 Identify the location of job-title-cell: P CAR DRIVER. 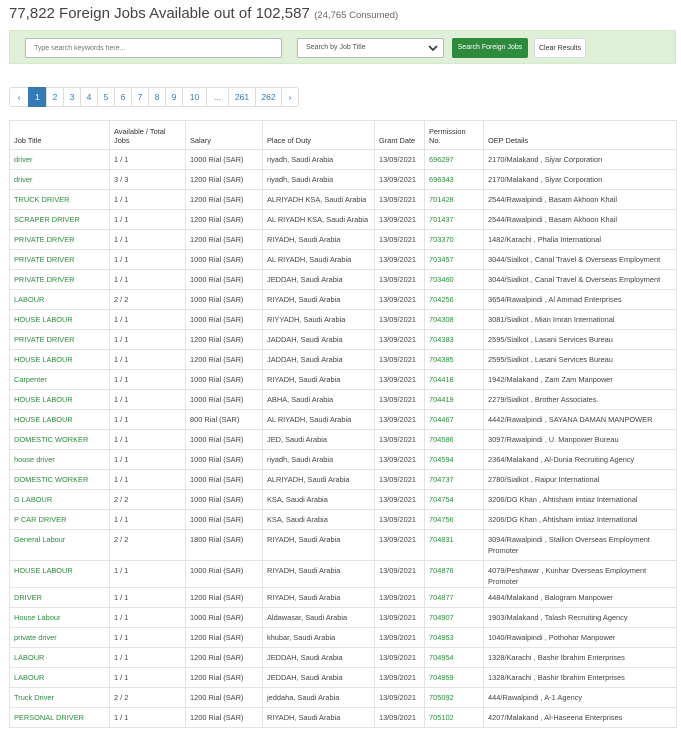
(59, 519).